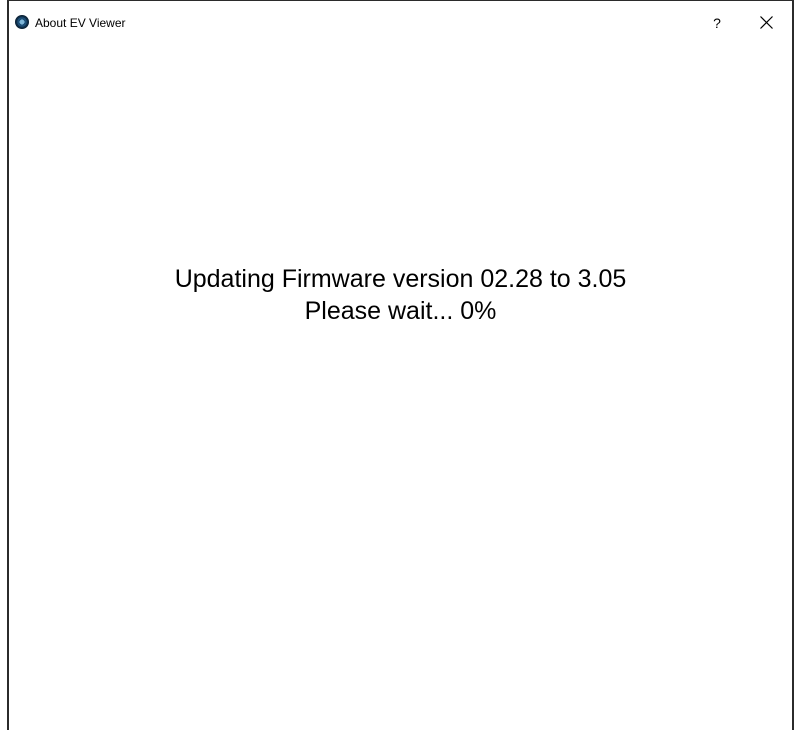 This screenshot has width=796, height=730. Describe the element at coordinates (717, 23) in the screenshot. I see `help-button: ?` at that location.